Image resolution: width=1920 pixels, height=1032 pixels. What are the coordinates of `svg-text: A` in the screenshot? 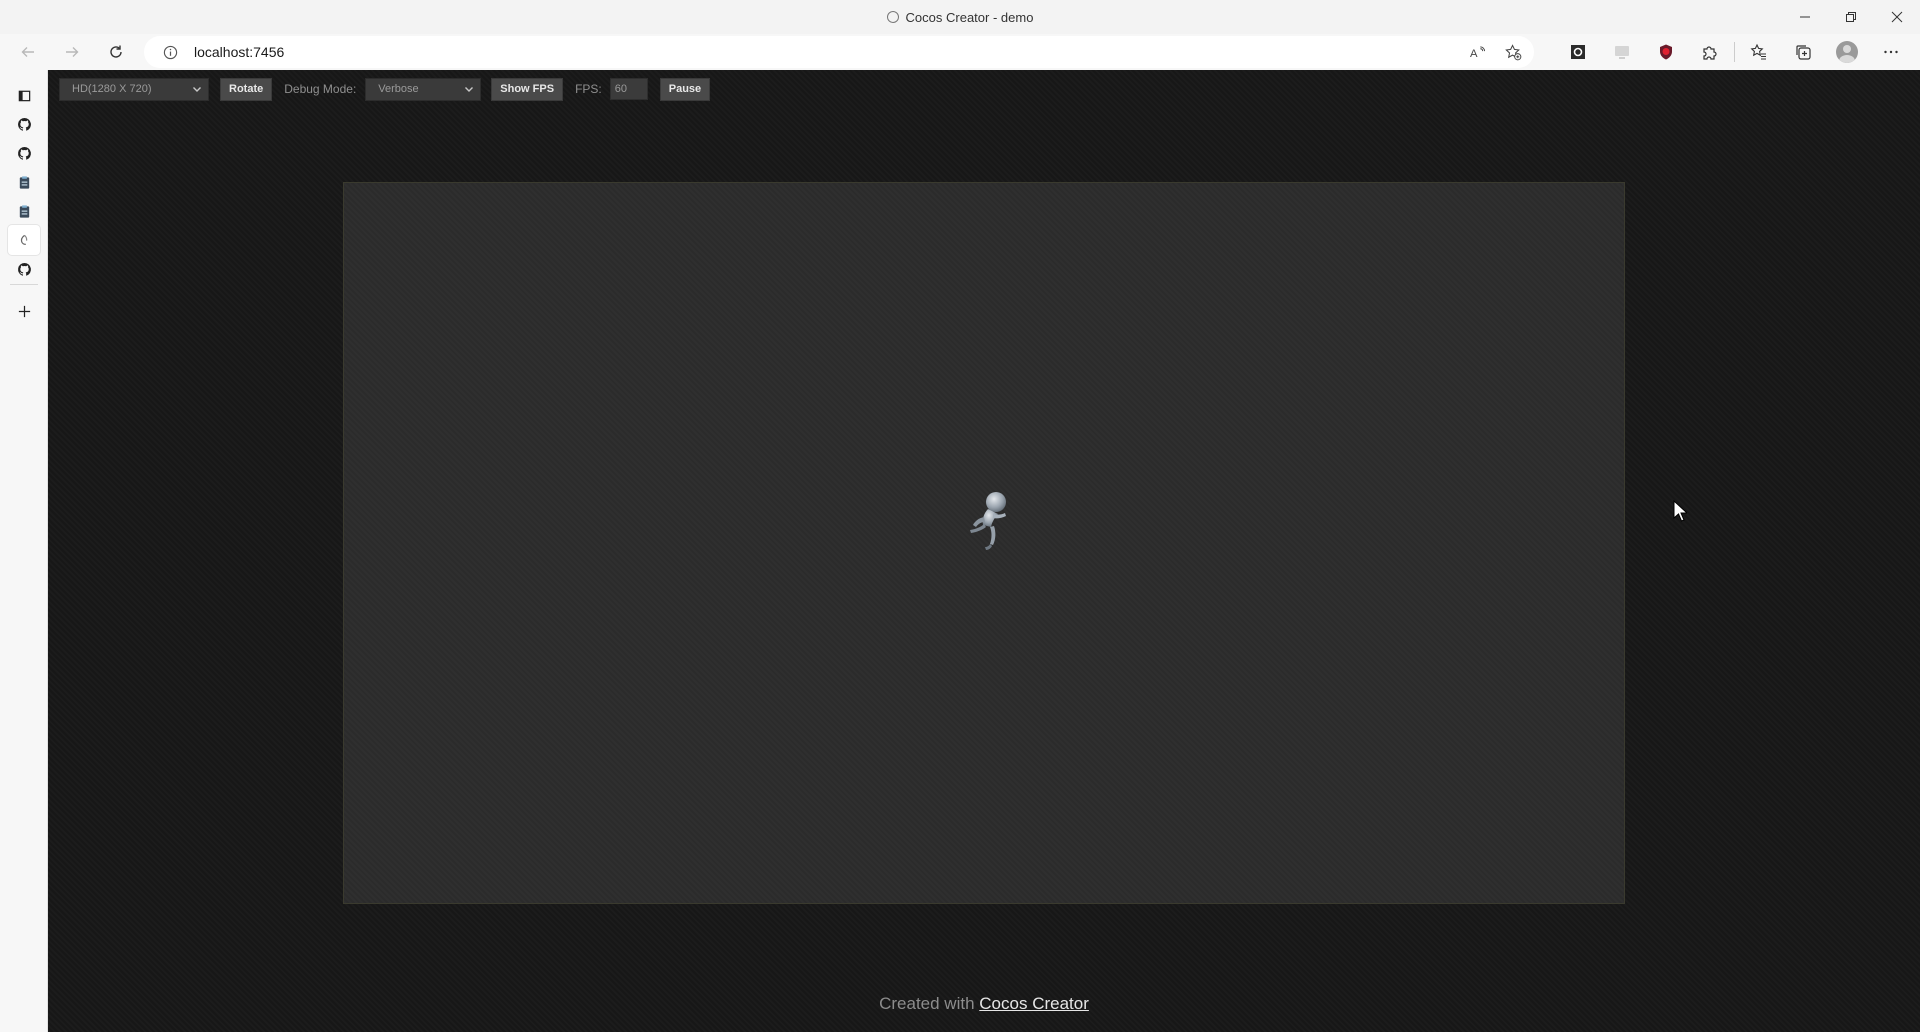 It's located at (1474, 54).